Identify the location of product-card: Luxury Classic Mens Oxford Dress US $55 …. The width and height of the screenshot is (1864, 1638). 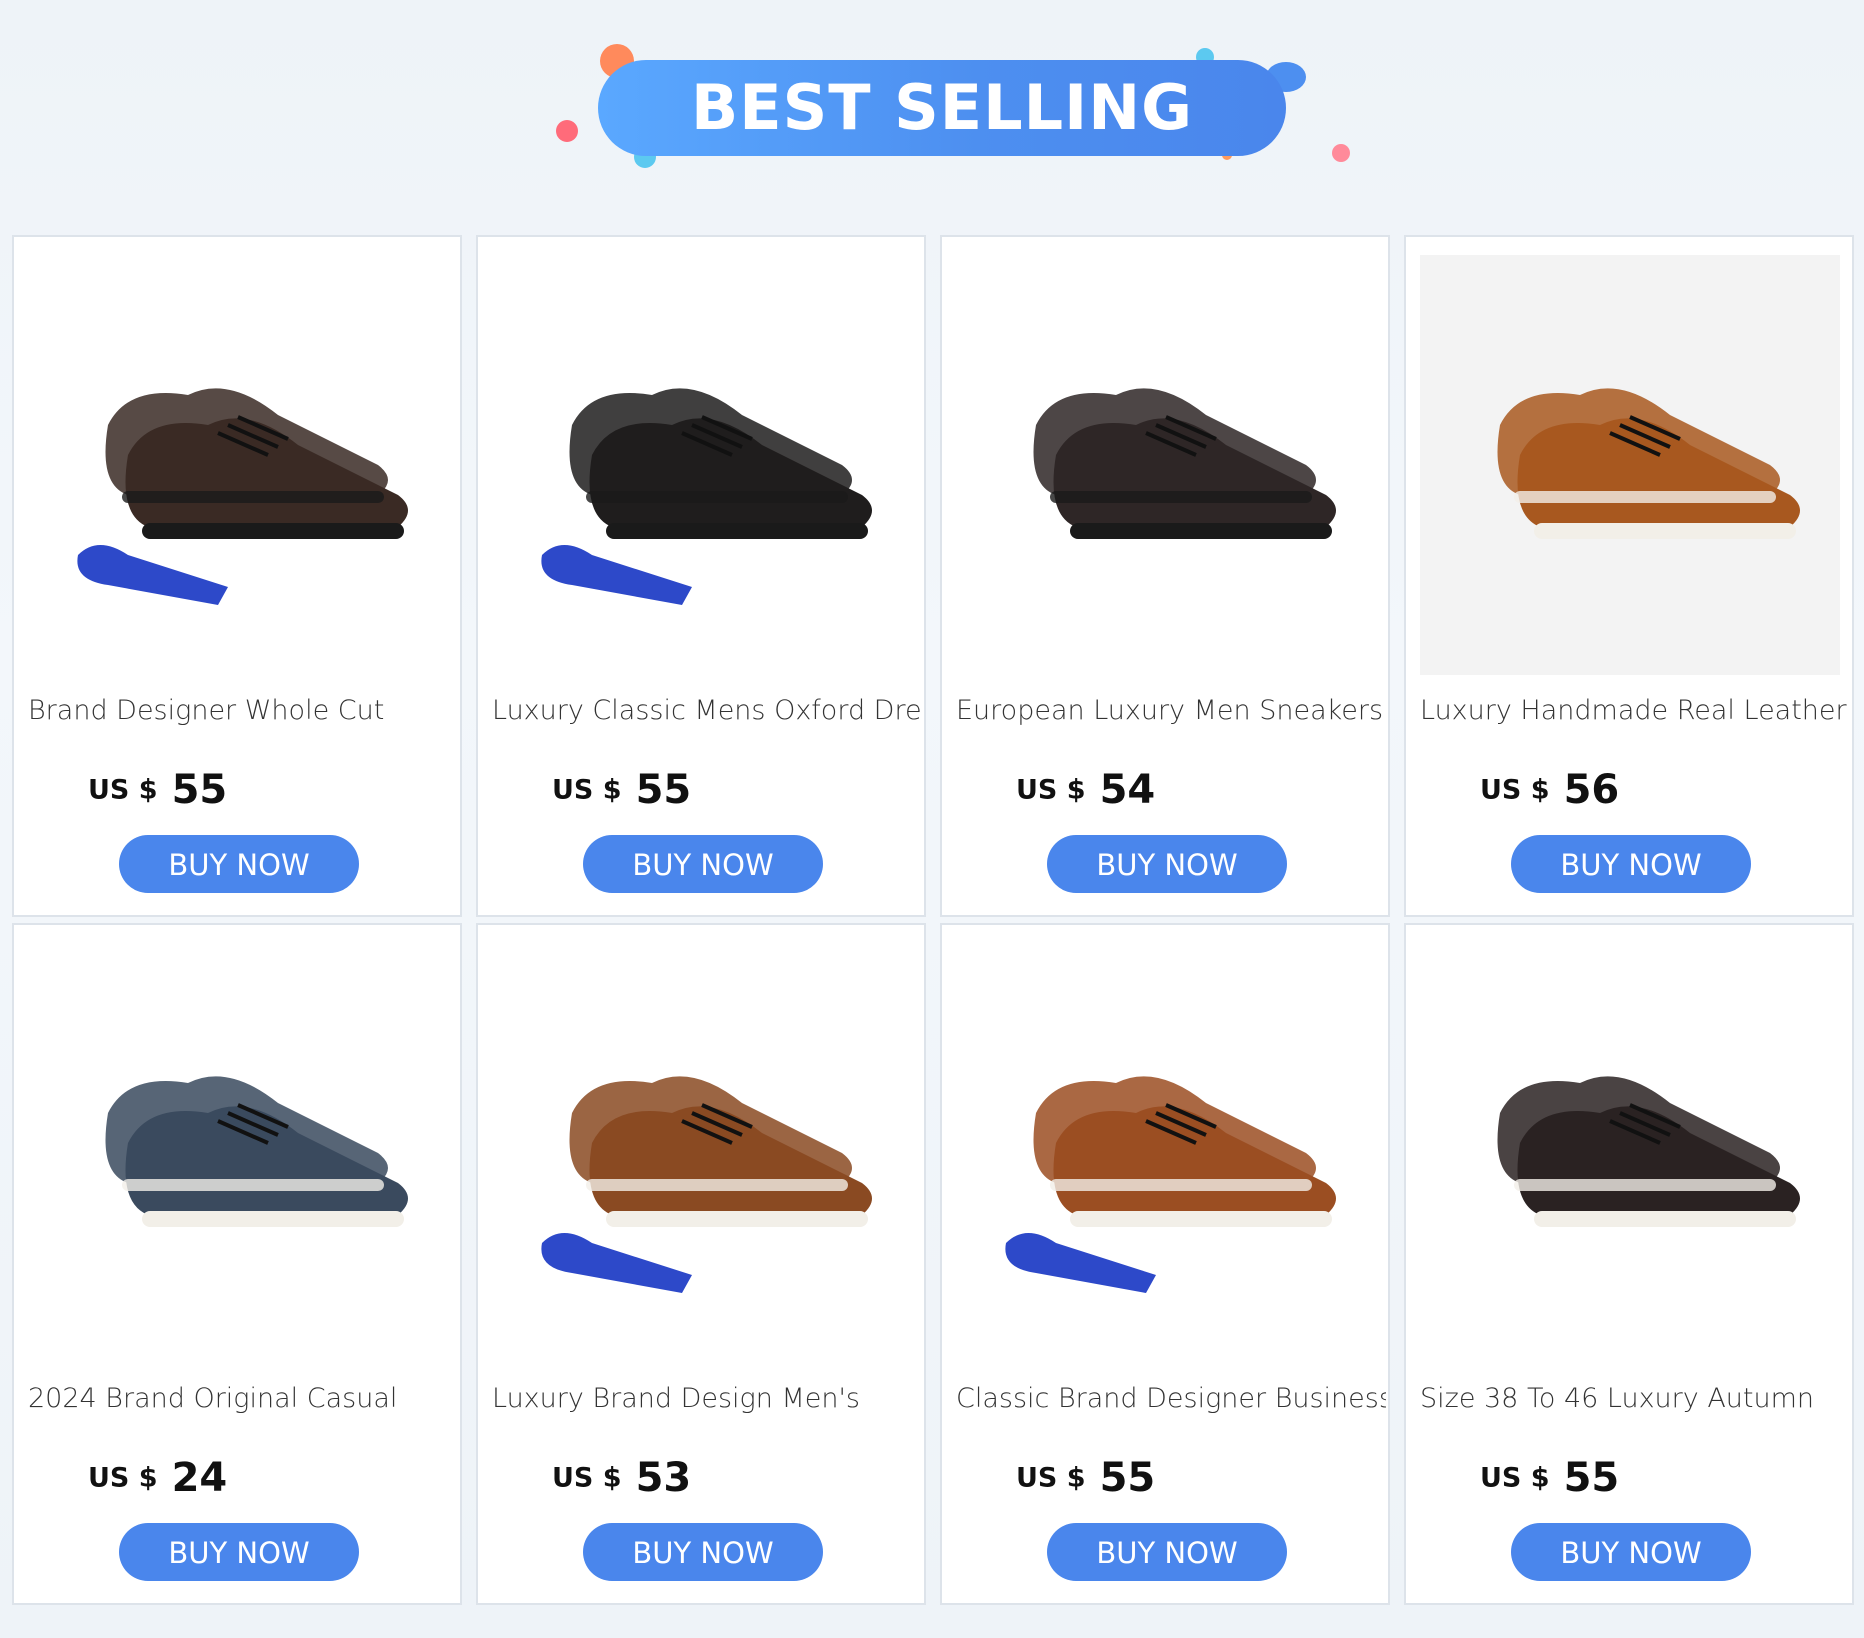
(701, 576).